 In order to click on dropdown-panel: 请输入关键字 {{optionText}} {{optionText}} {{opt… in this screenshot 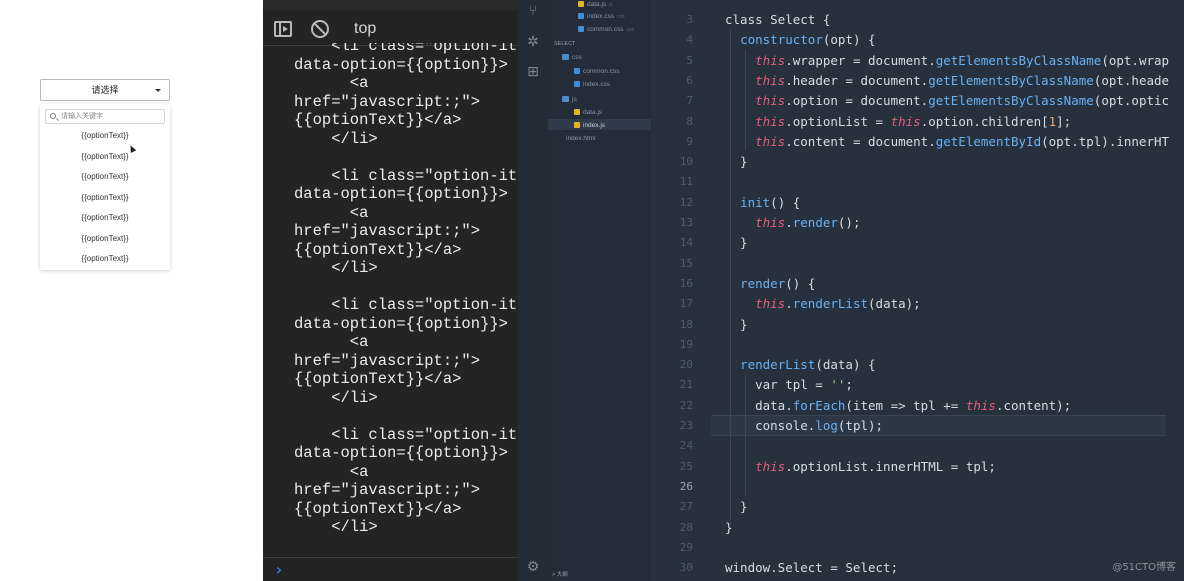, I will do `click(105, 187)`.